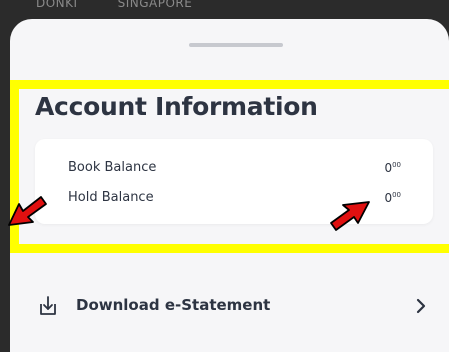 The width and height of the screenshot is (449, 352). I want to click on download-e-statement-row: Download e-Statement, so click(229, 307).